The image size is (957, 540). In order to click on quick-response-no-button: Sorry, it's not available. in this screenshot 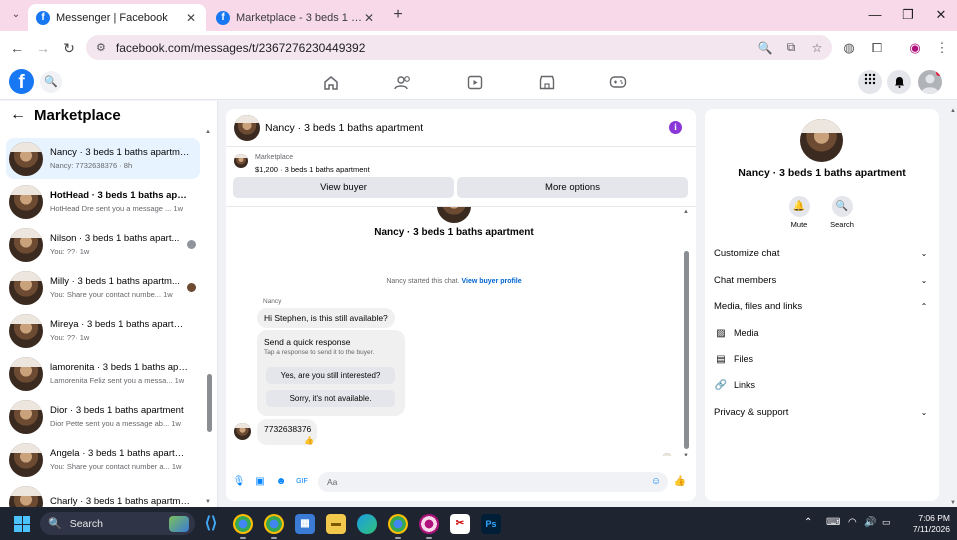, I will do `click(330, 398)`.